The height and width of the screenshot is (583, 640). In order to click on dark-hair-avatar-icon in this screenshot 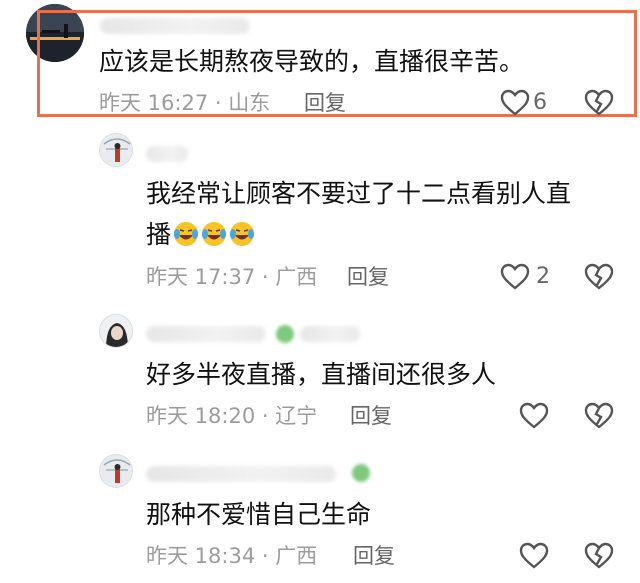, I will do `click(116, 331)`.